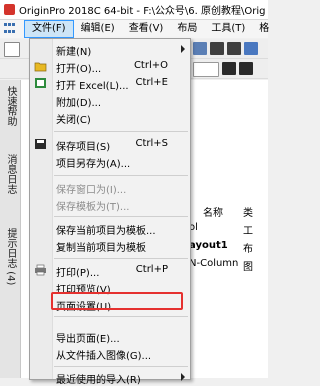 The width and height of the screenshot is (320, 386). What do you see at coordinates (248, 211) in the screenshot?
I see `col-header-type: 类` at bounding box center [248, 211].